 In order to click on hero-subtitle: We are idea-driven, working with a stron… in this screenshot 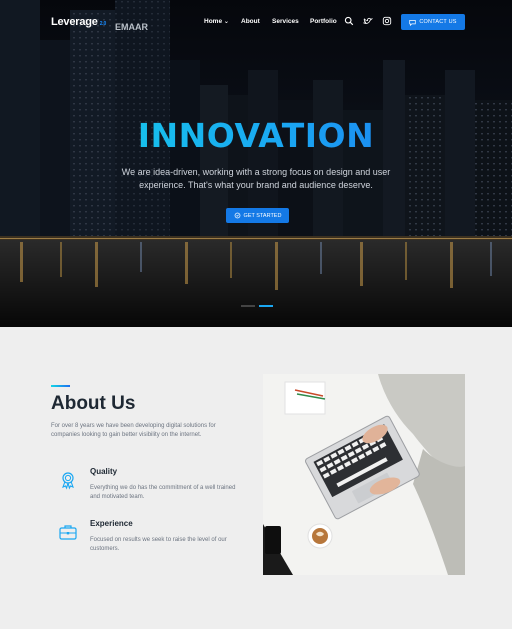, I will do `click(256, 178)`.